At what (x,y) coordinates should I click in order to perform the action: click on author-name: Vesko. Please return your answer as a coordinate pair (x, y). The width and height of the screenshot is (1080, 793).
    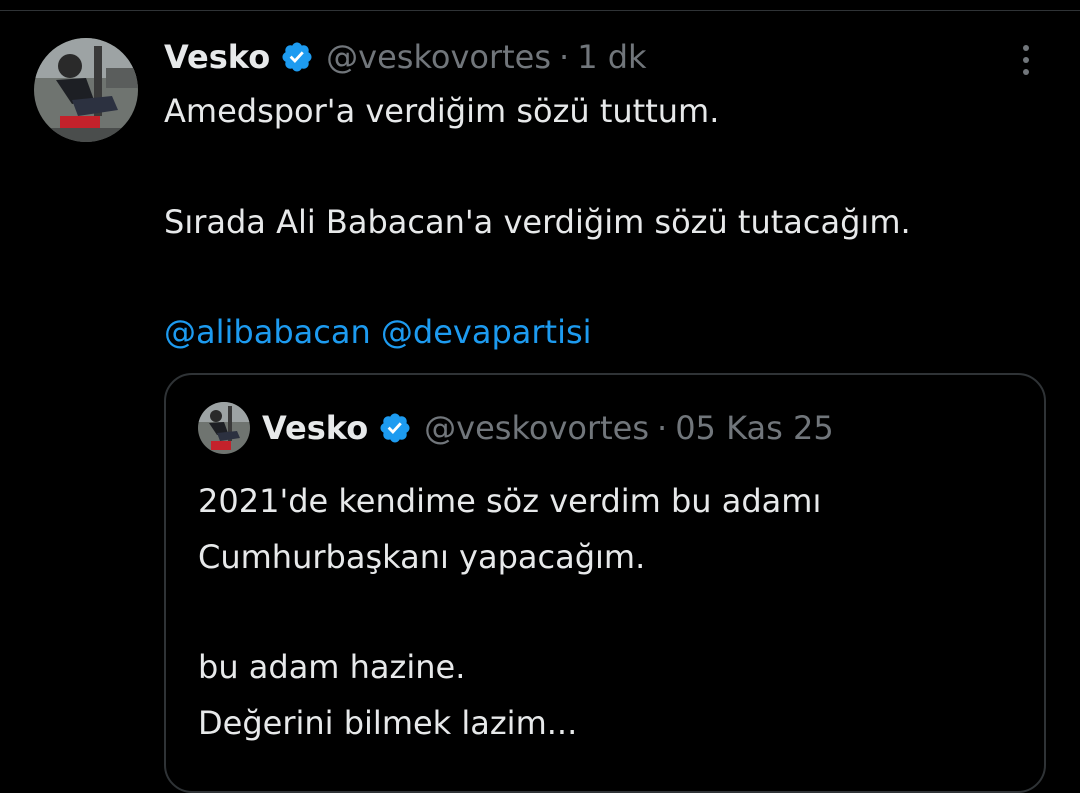
    Looking at the image, I should click on (217, 57).